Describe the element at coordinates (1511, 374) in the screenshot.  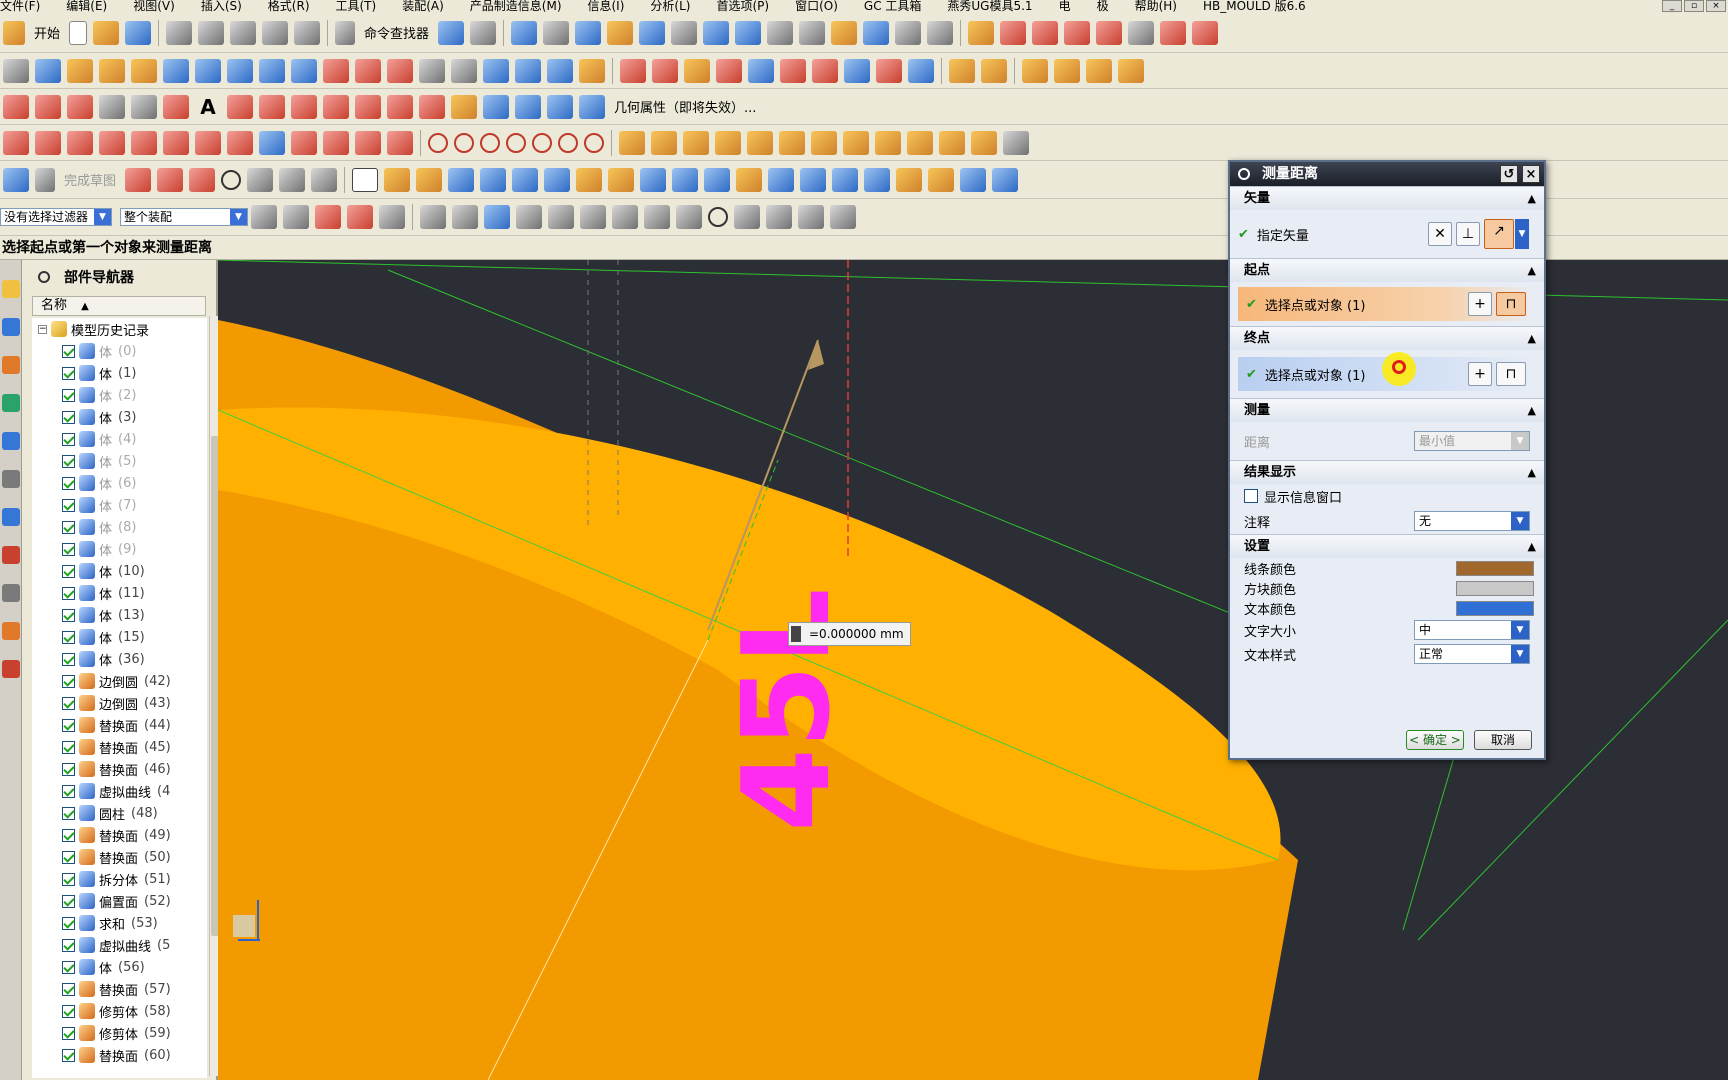
I see `end-point-options-icon: ⊓` at that location.